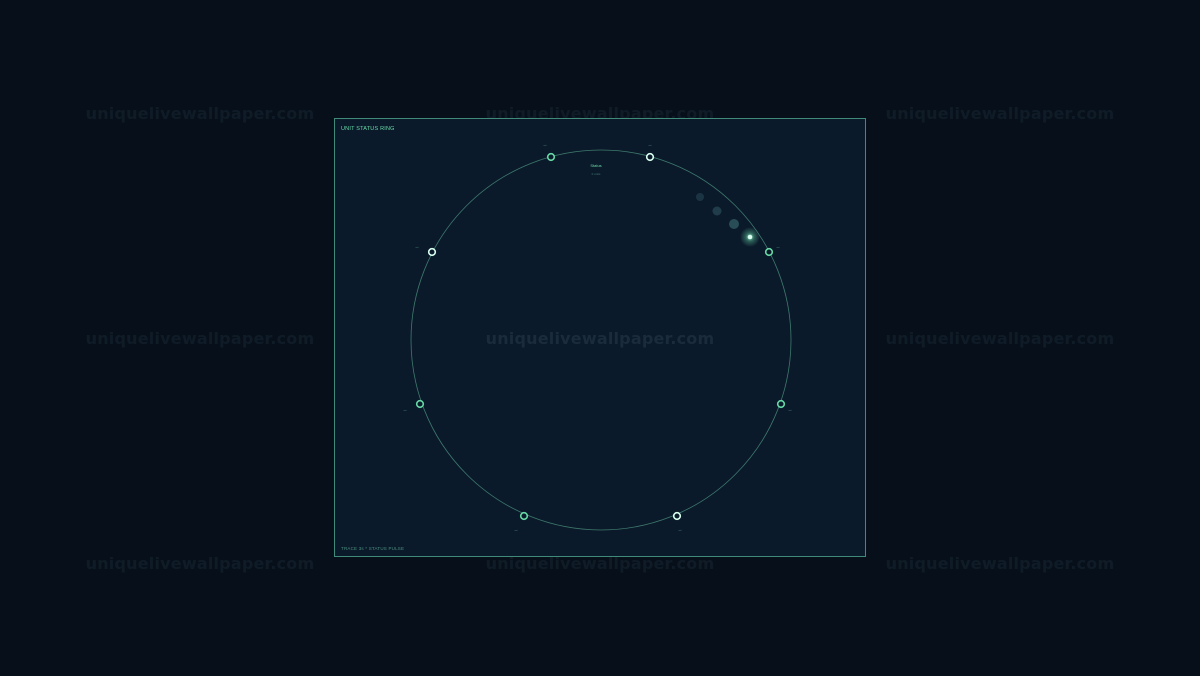 The image size is (1200, 676). Describe the element at coordinates (373, 548) in the screenshot. I see `panel-footer: TRACE 3s * STATUS PULSE` at that location.